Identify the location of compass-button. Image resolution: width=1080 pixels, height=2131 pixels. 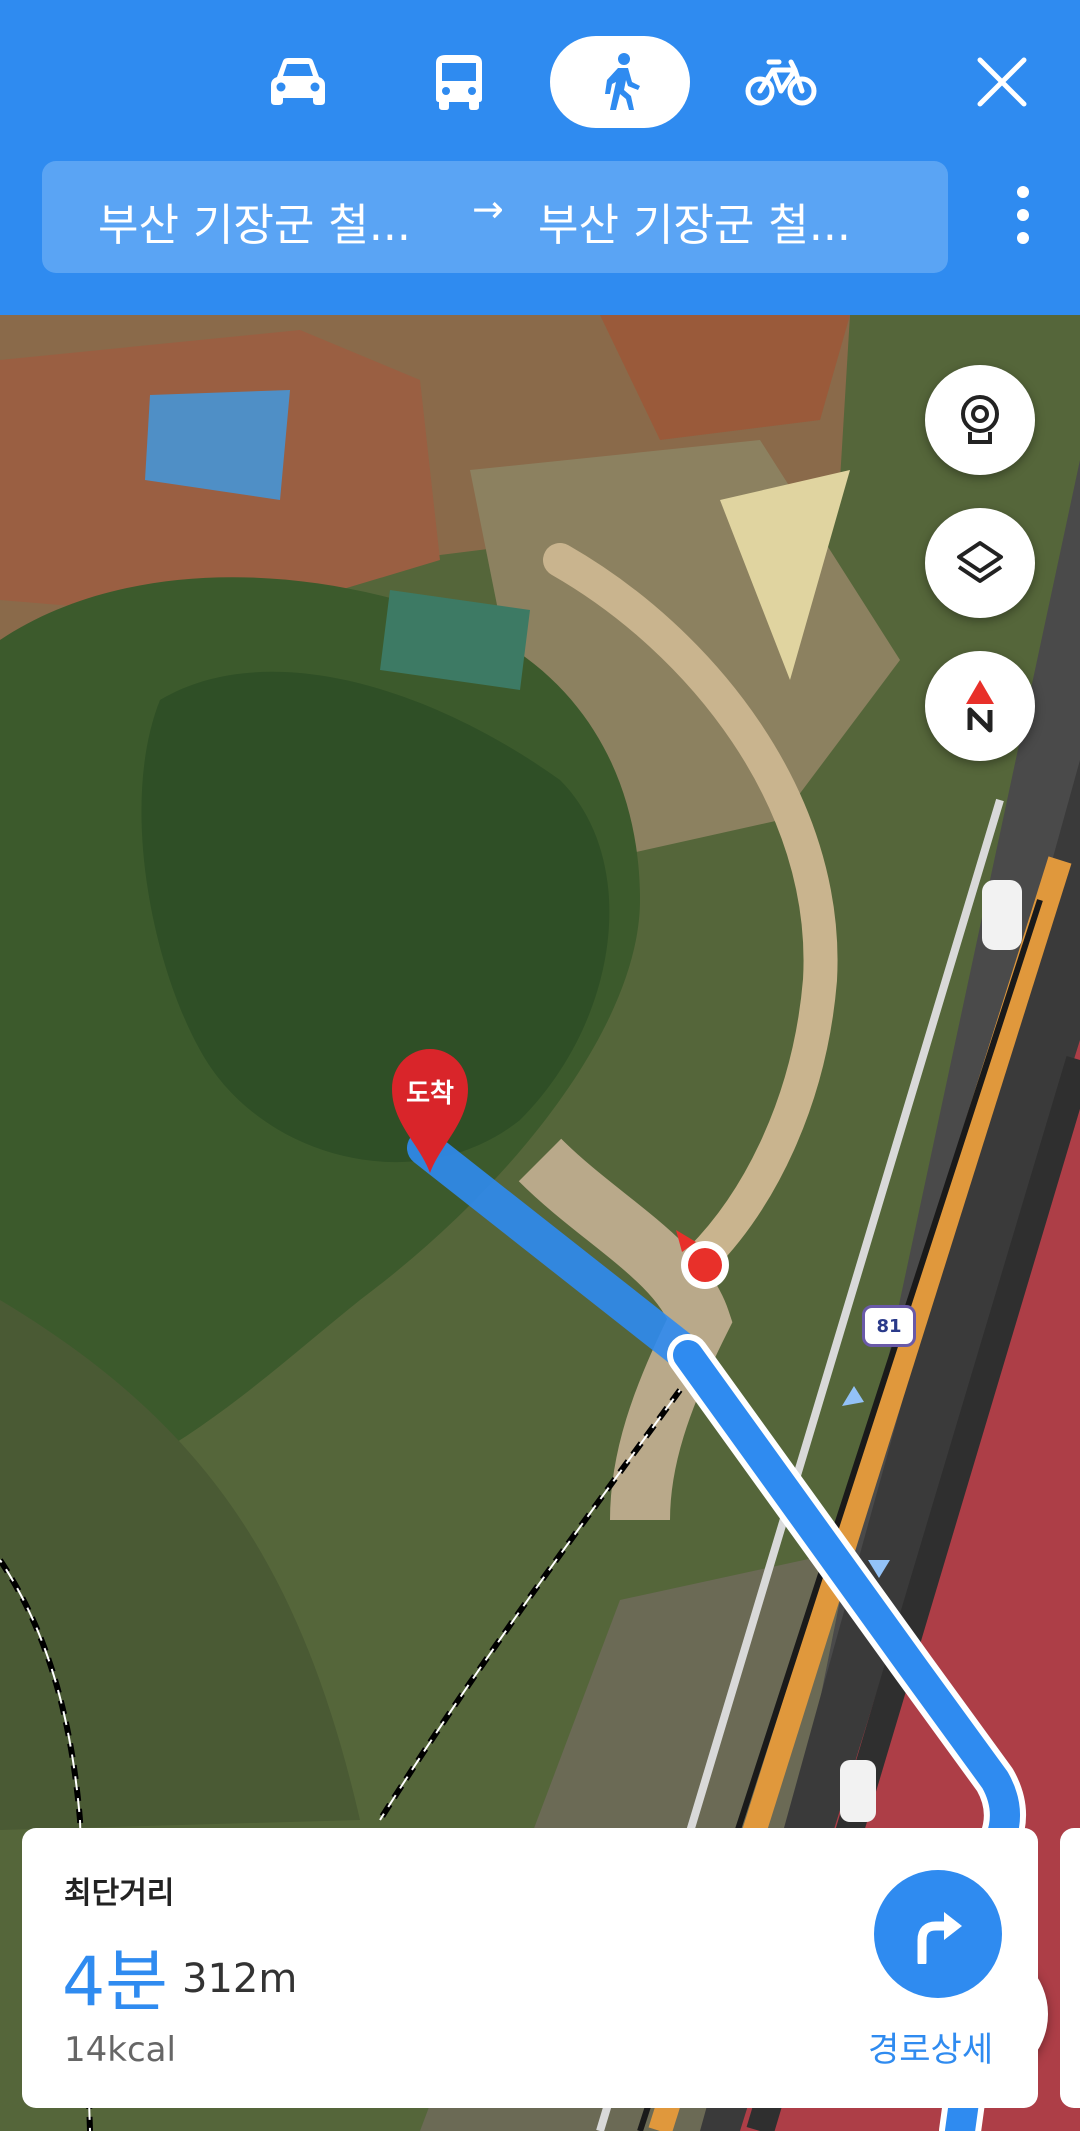
(980, 706).